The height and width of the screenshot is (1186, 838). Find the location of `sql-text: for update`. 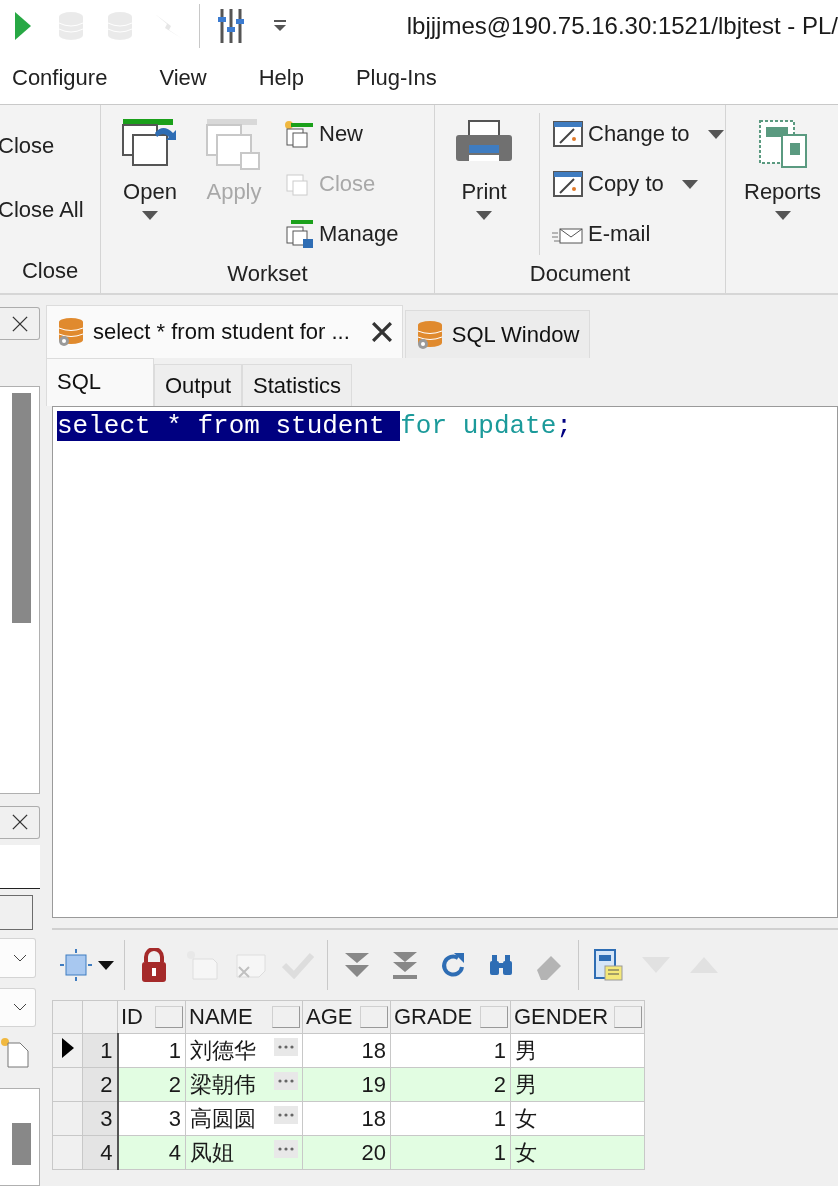

sql-text: for update is located at coordinates (478, 426).